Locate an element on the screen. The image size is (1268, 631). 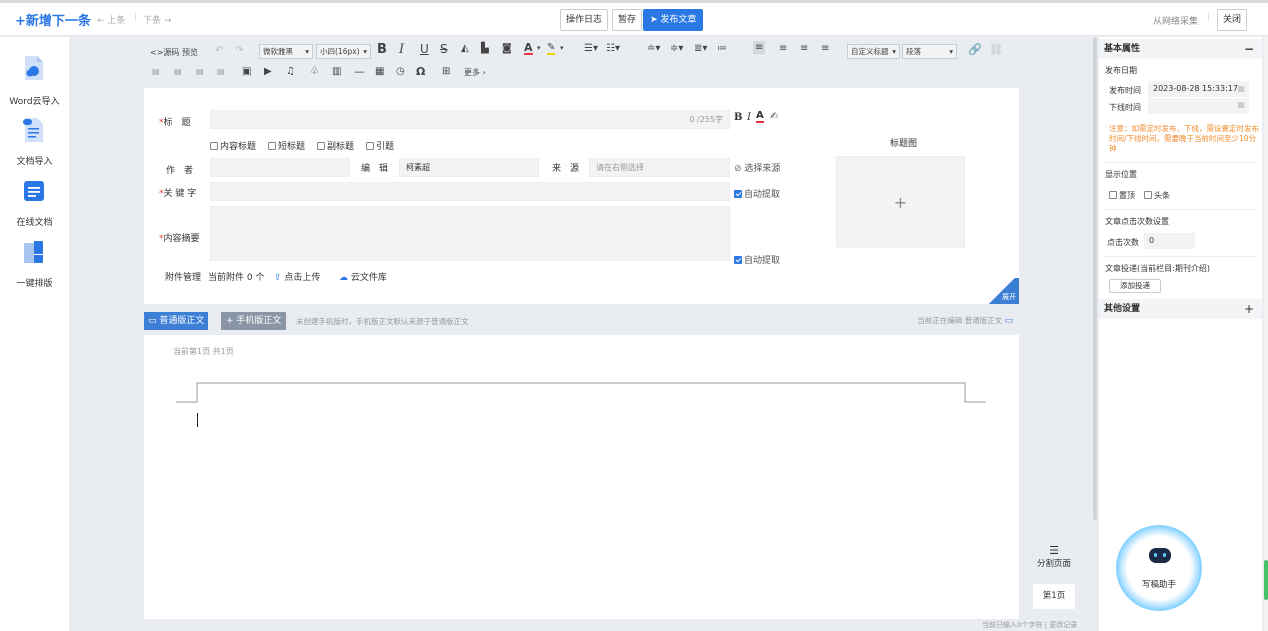
unordered-list-icon: ☷▾ is located at coordinates (613, 48).